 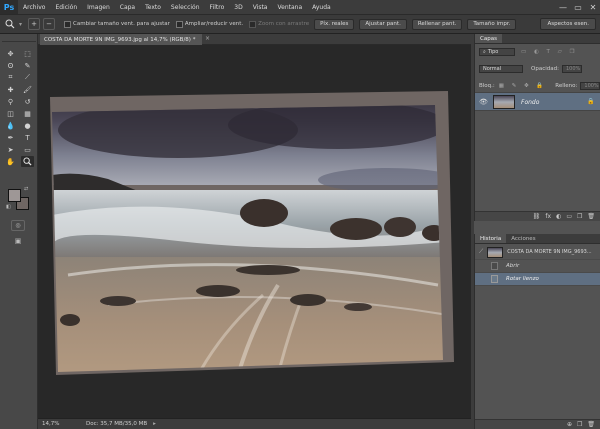 What do you see at coordinates (117, 424) in the screenshot?
I see `document-info: Doc: 35,7 MB/35,0 MB` at bounding box center [117, 424].